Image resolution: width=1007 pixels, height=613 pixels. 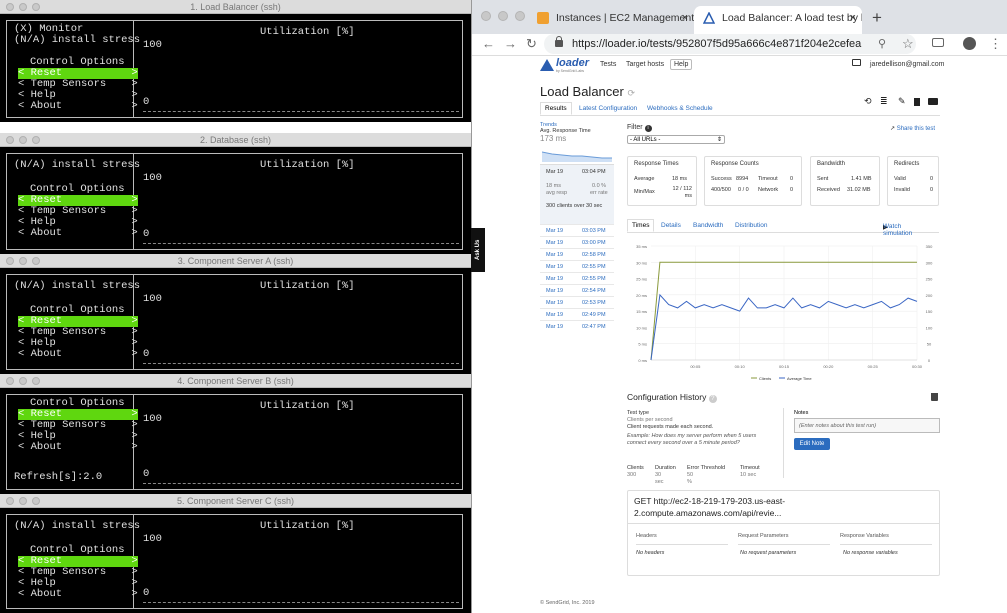 What do you see at coordinates (681, 64) in the screenshot?
I see `help-button: Help` at bounding box center [681, 64].